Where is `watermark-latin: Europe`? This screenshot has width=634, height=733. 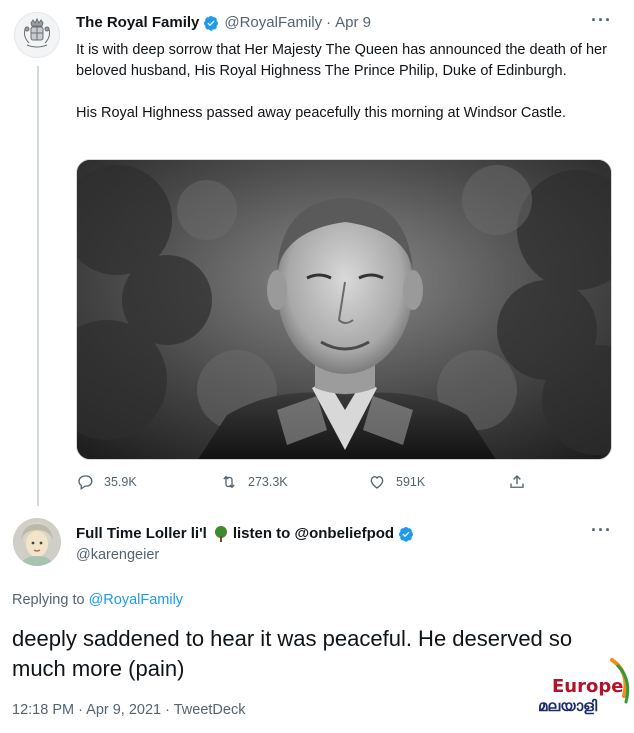
watermark-latin: Europe is located at coordinates (588, 686).